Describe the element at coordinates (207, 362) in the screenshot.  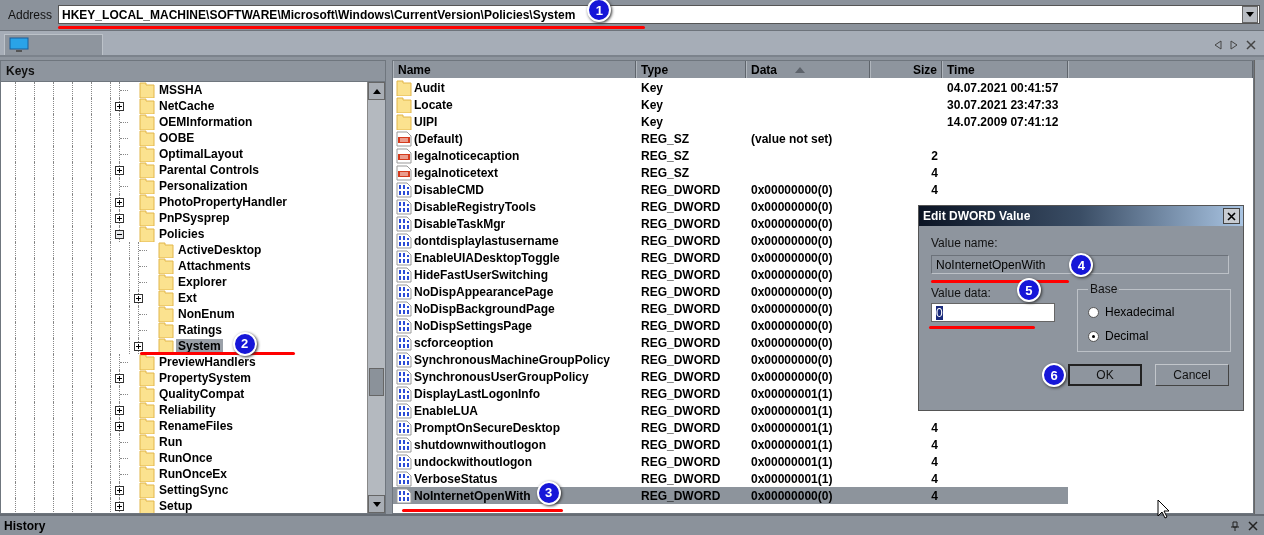
I see `tree-item: PreviewHandlers` at that location.